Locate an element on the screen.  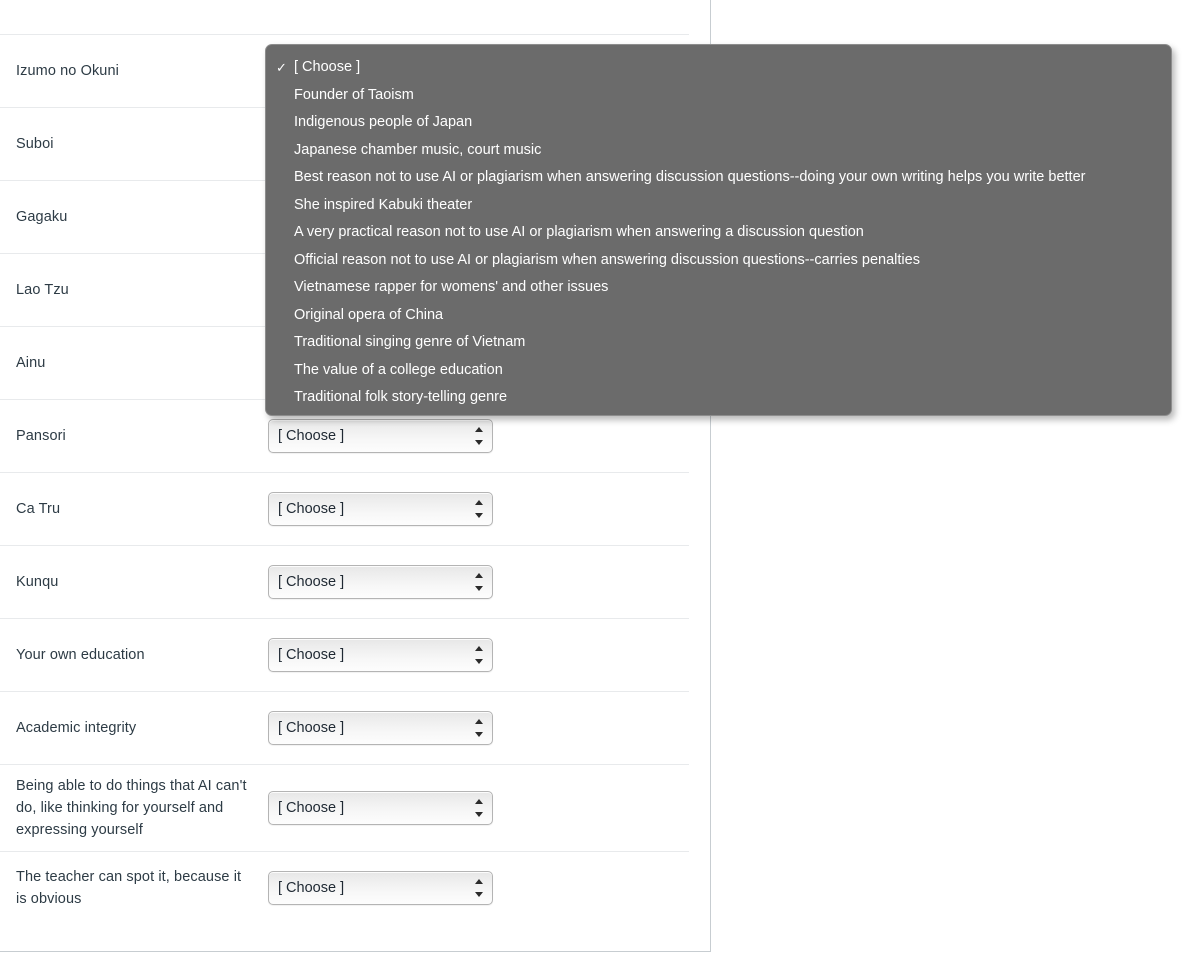
dropdown-option: ✓ [ Choose ] is located at coordinates (718, 68).